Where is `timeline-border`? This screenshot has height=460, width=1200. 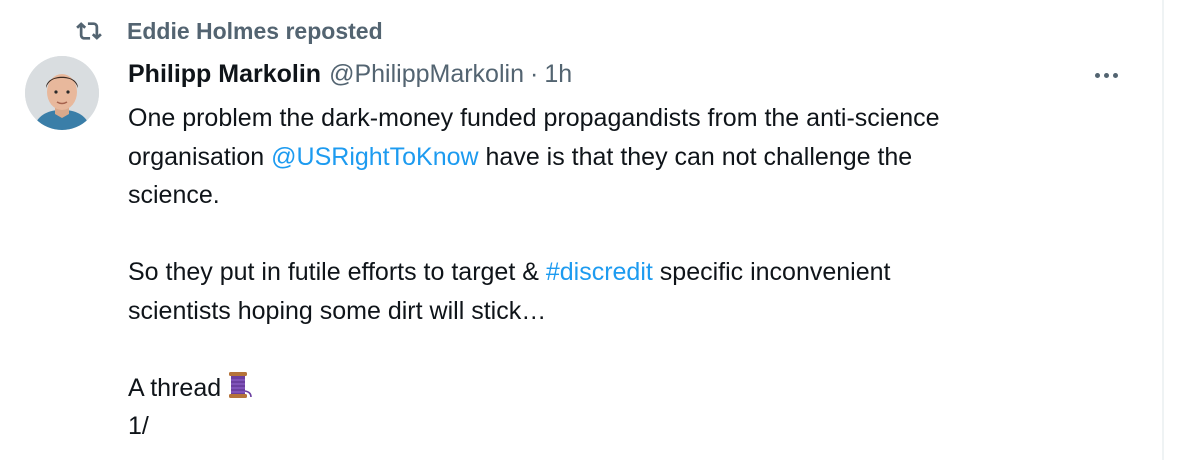
timeline-border is located at coordinates (1163, 230).